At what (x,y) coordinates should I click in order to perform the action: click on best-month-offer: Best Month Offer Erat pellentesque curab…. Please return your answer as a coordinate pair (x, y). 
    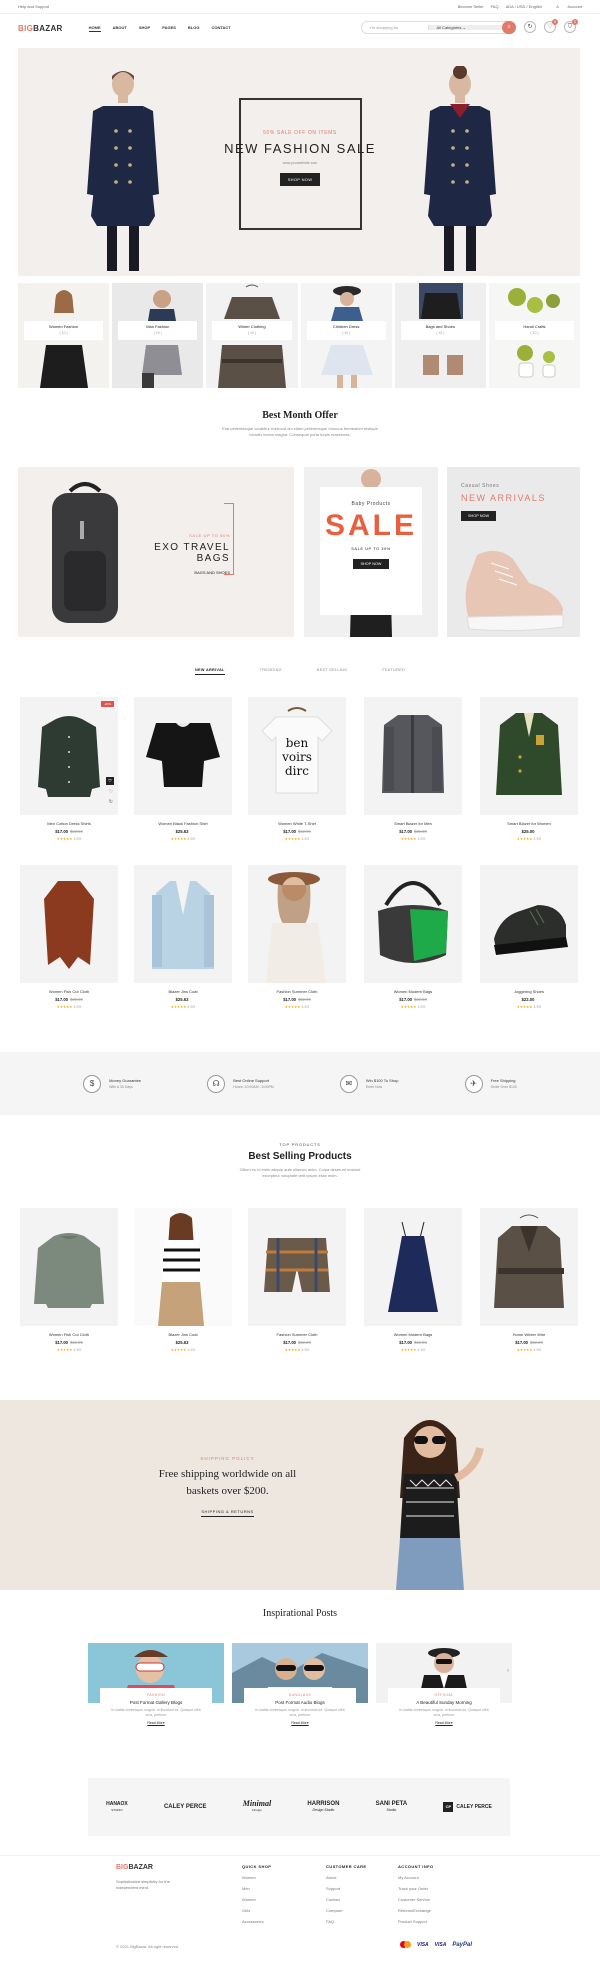
    Looking at the image, I should click on (300, 424).